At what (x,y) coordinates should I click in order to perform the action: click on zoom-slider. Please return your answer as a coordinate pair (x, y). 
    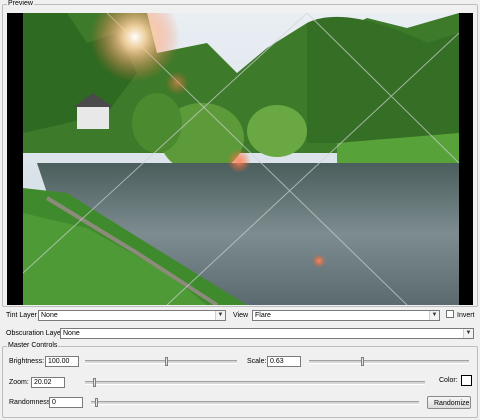
    Looking at the image, I should click on (255, 382).